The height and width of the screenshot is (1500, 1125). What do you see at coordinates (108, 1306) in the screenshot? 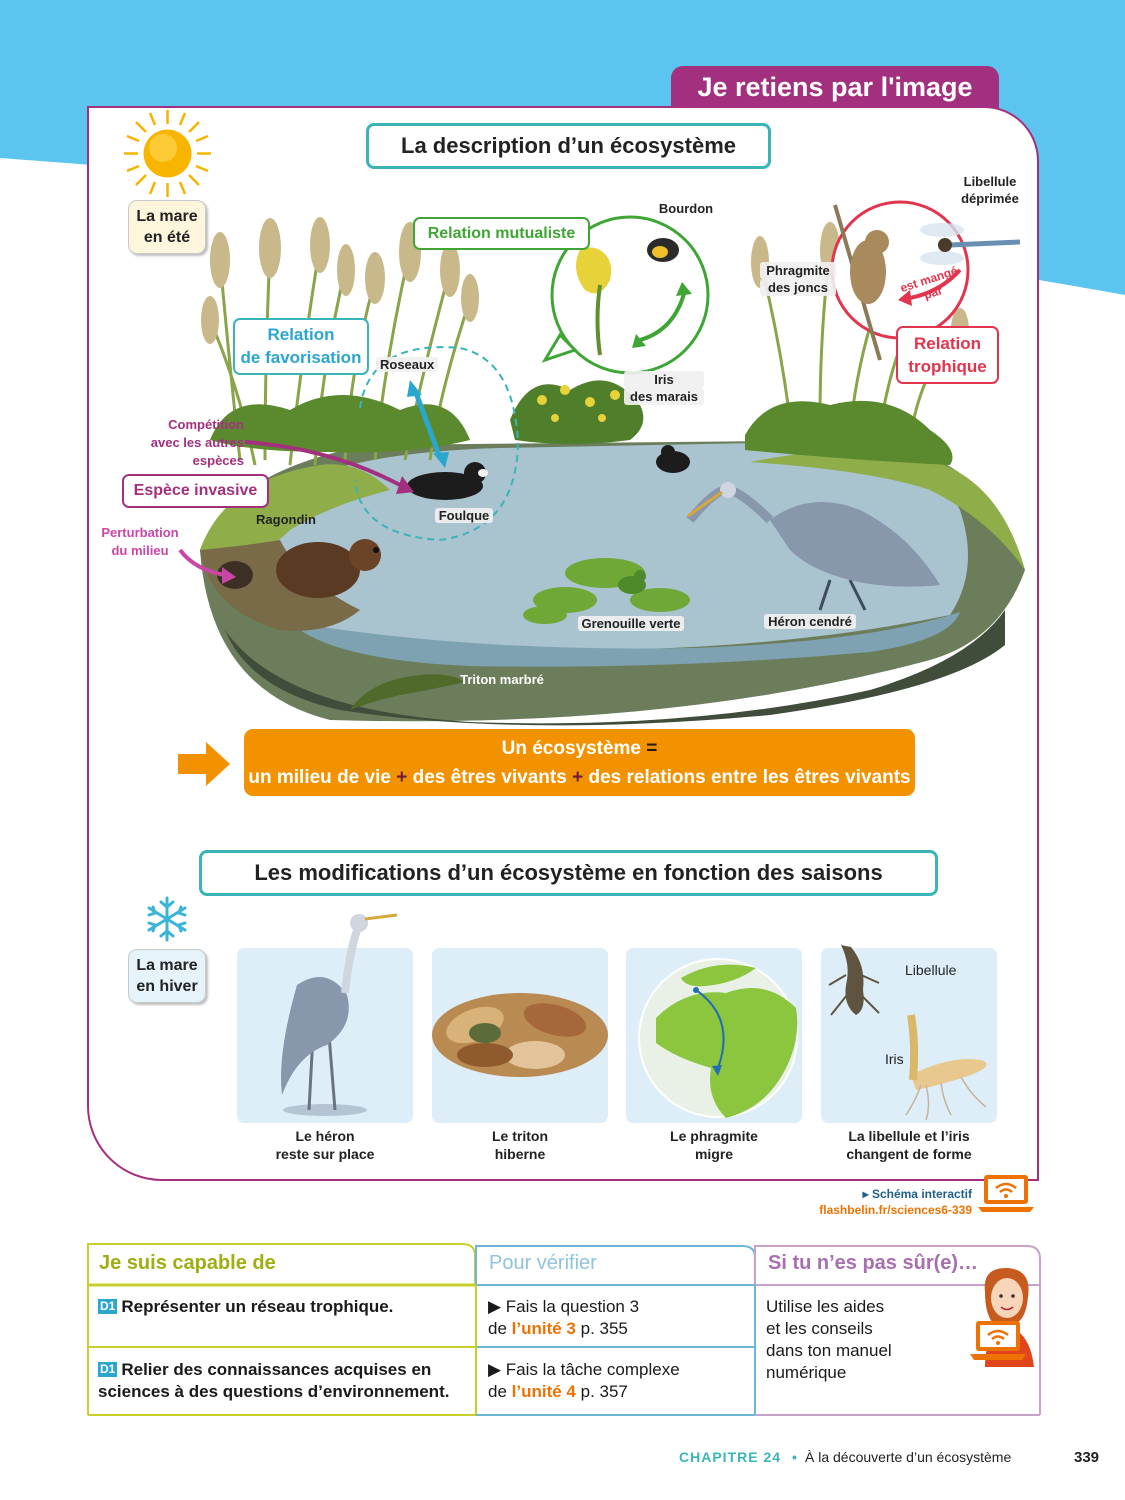
I see `skill-row1-badge: D1` at bounding box center [108, 1306].